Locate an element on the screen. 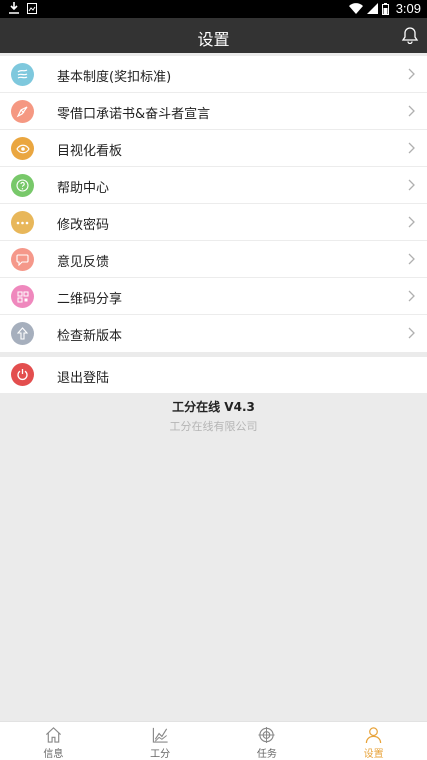 This screenshot has height=760, width=427. tab-info: 信息 is located at coordinates (53, 741).